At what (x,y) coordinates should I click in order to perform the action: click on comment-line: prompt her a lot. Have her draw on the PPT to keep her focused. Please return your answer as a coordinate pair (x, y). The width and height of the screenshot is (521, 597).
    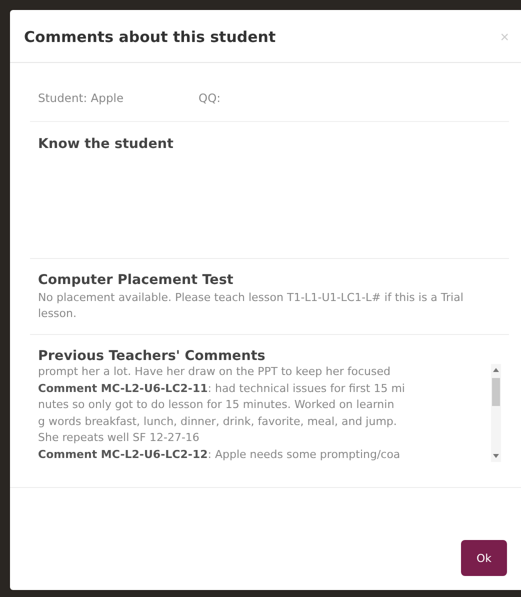
    Looking at the image, I should click on (215, 372).